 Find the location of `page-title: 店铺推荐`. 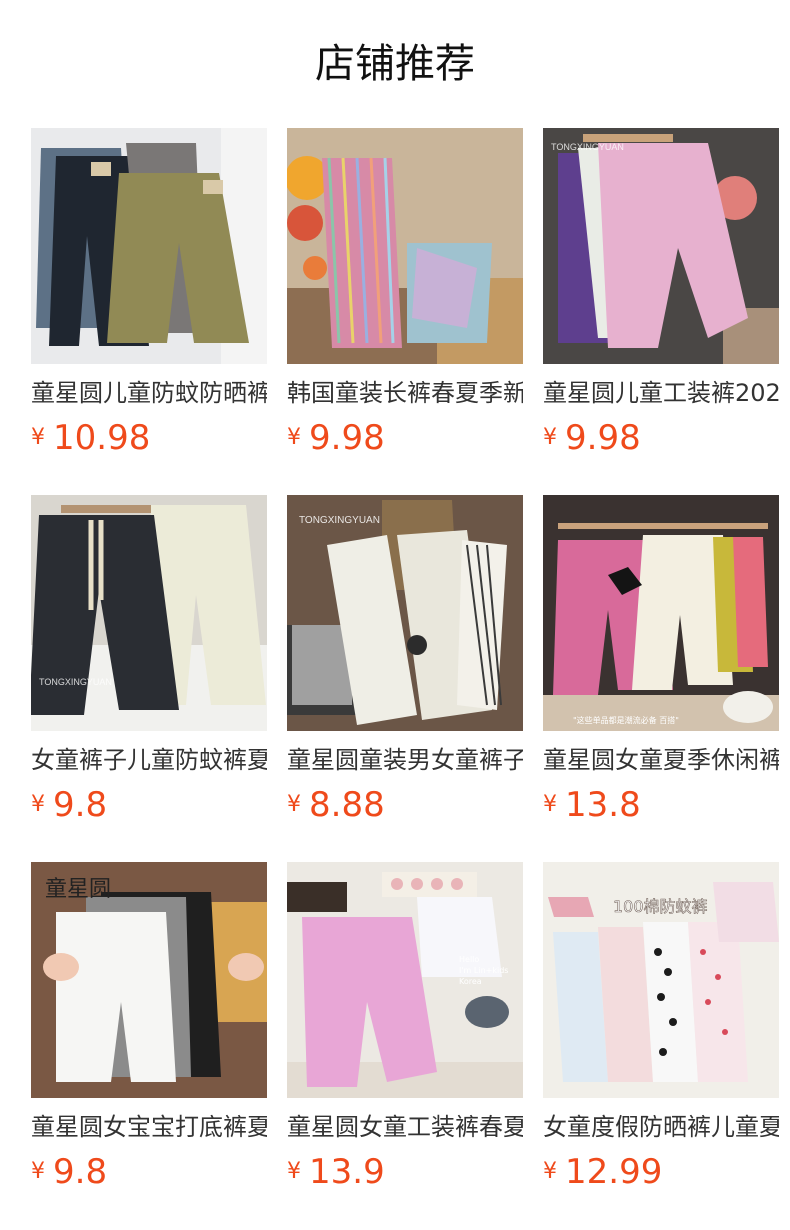

page-title: 店铺推荐 is located at coordinates (395, 64).